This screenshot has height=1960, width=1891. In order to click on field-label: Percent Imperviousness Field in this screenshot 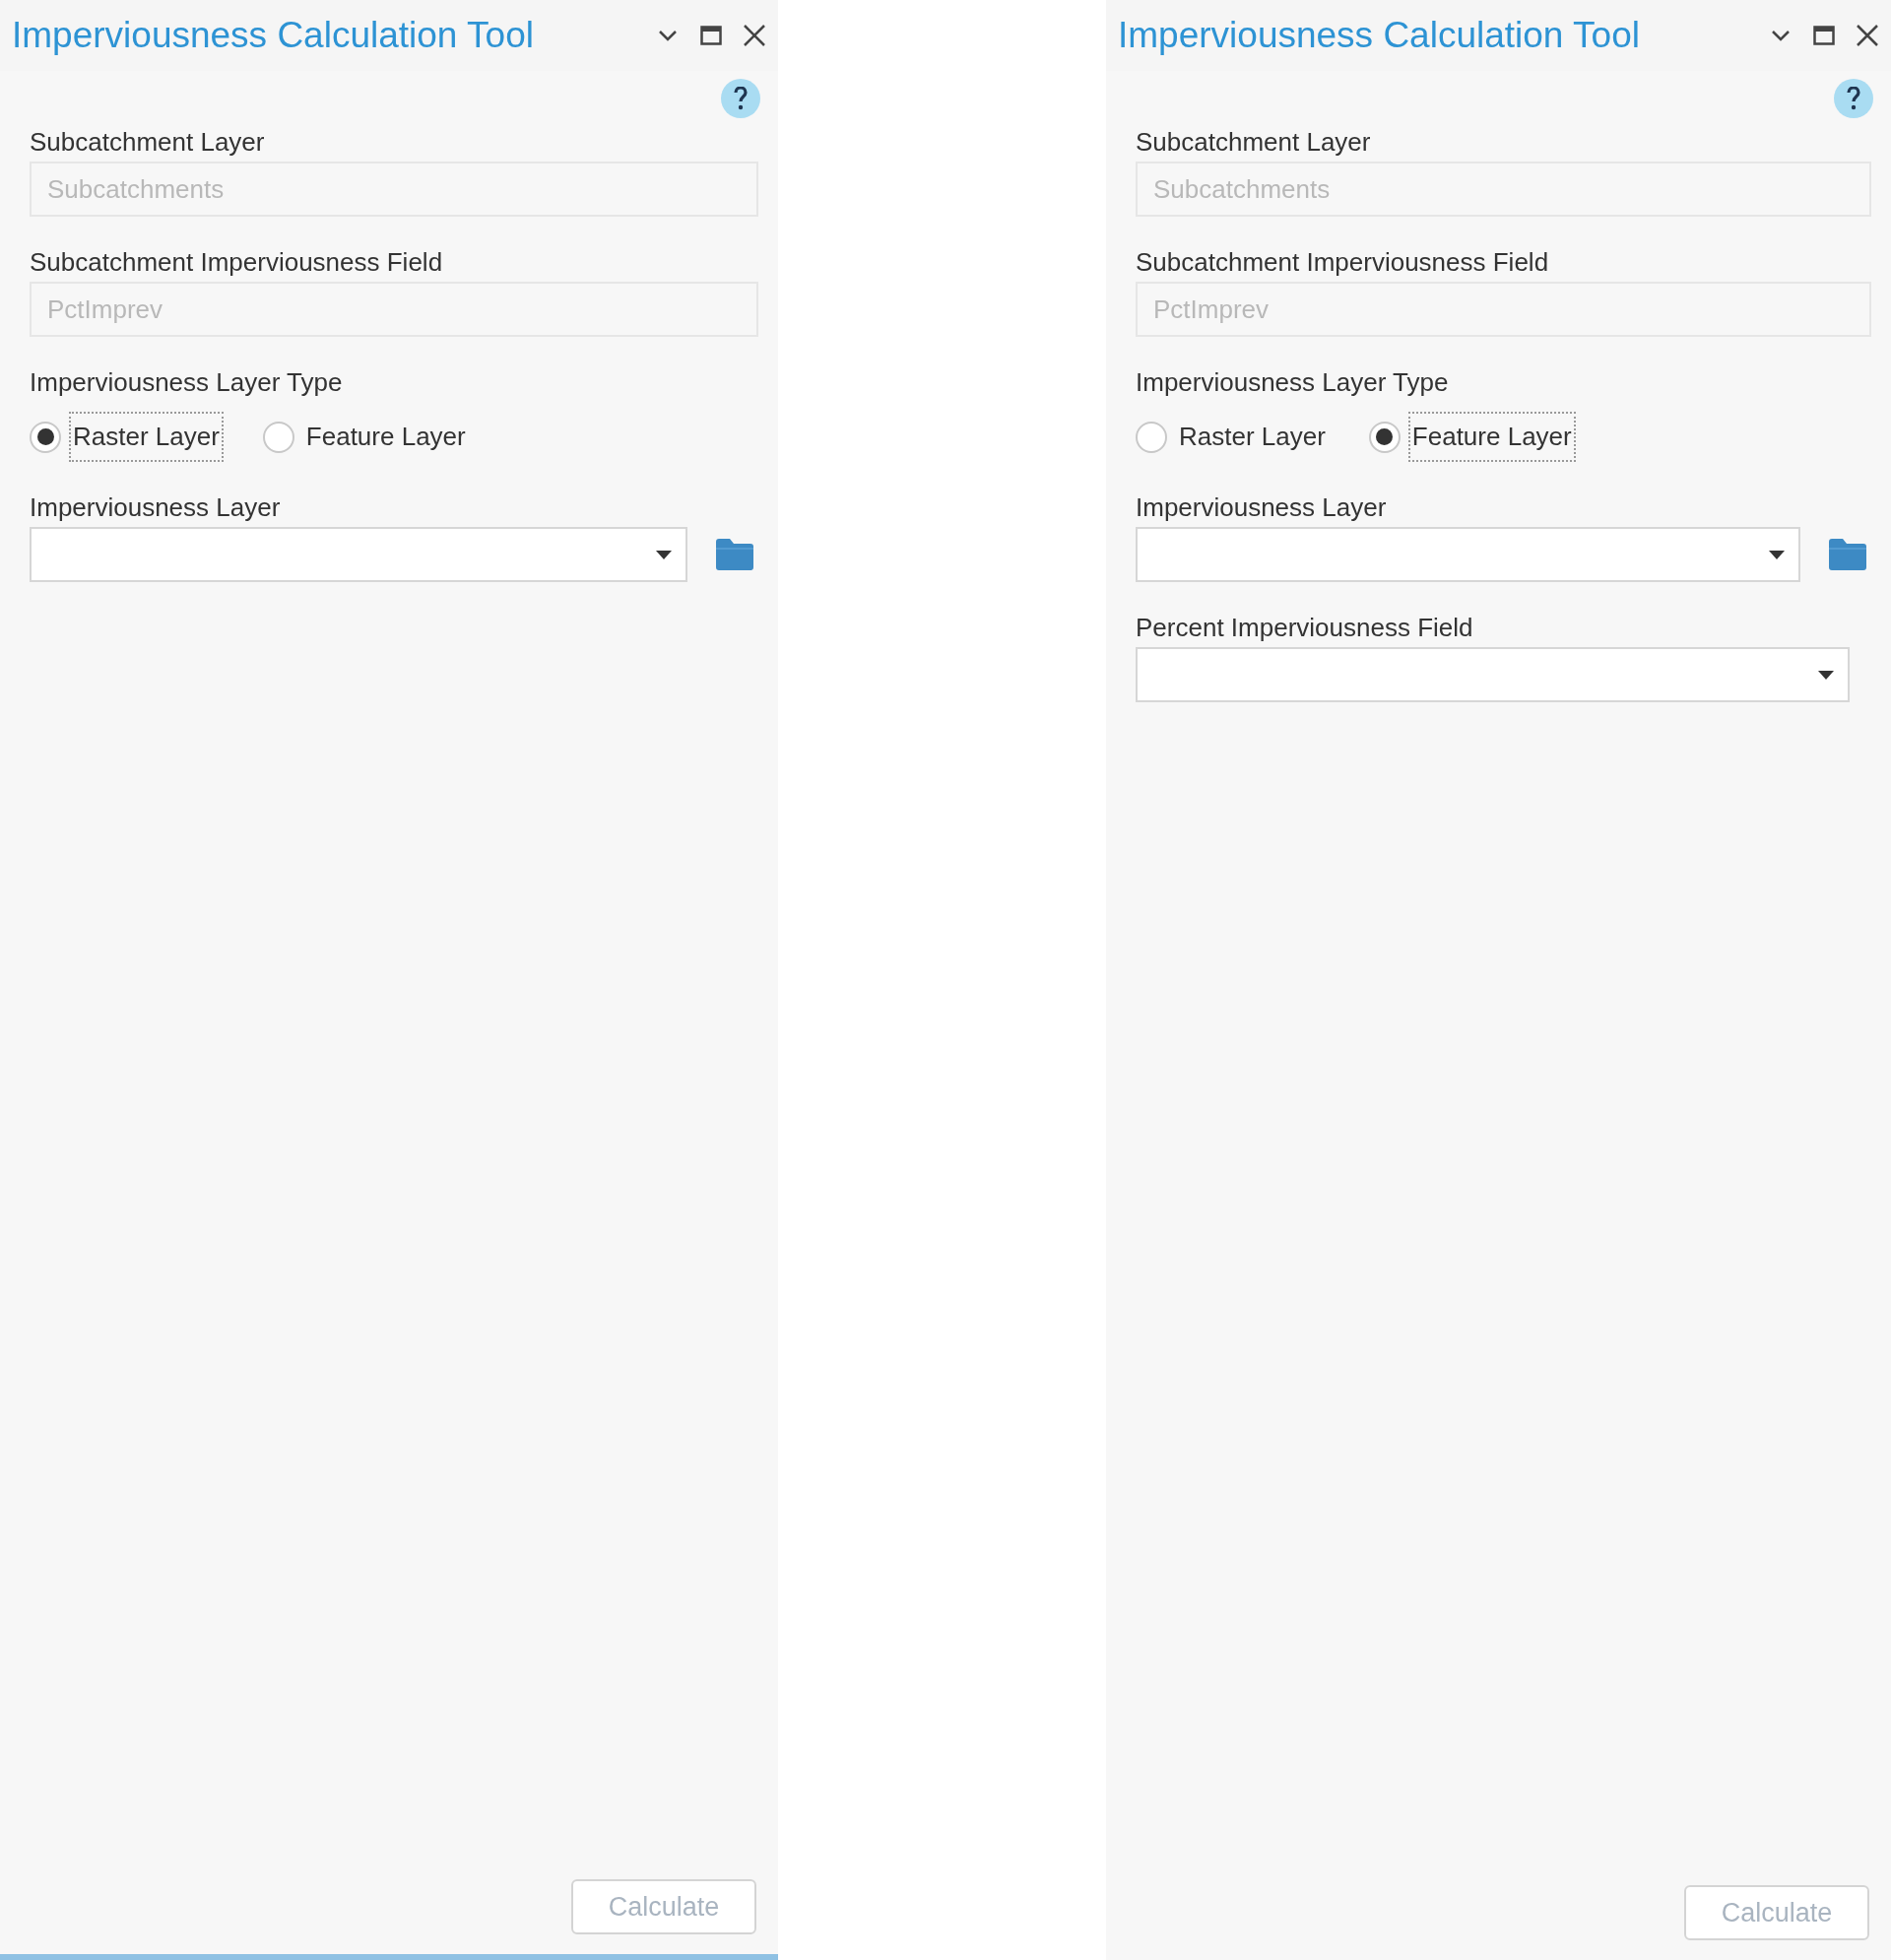, I will do `click(1304, 627)`.